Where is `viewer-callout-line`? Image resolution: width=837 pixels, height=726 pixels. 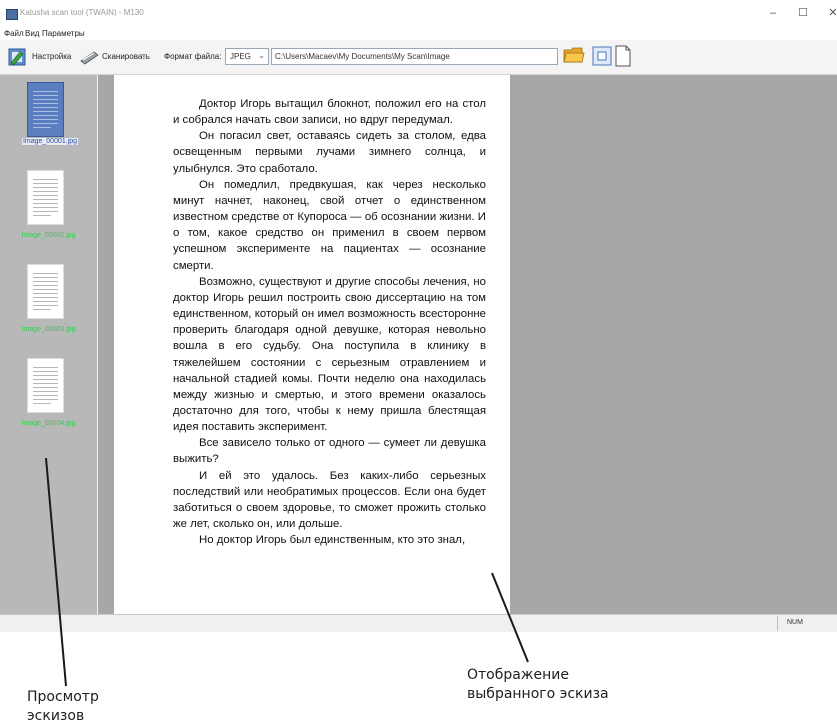
viewer-callout-line is located at coordinates (510, 617).